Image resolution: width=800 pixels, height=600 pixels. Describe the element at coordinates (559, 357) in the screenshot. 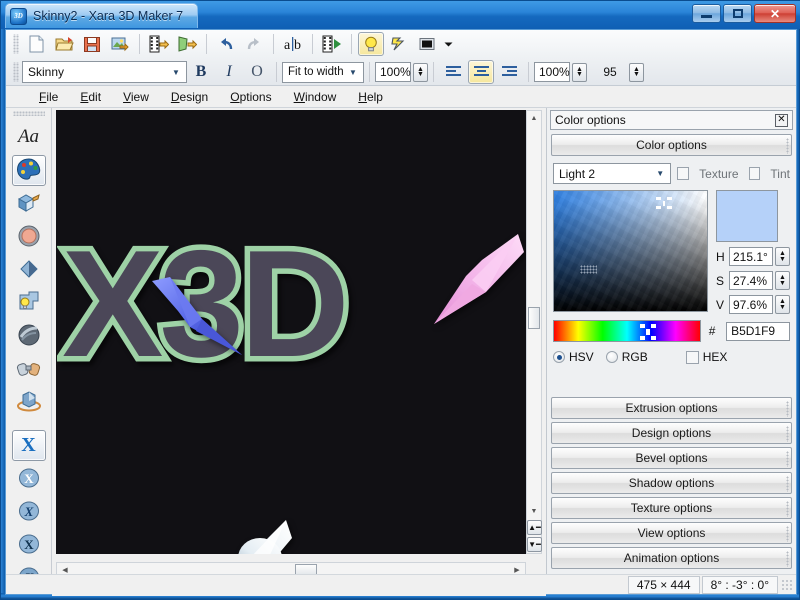

I see `hsv-radio` at that location.